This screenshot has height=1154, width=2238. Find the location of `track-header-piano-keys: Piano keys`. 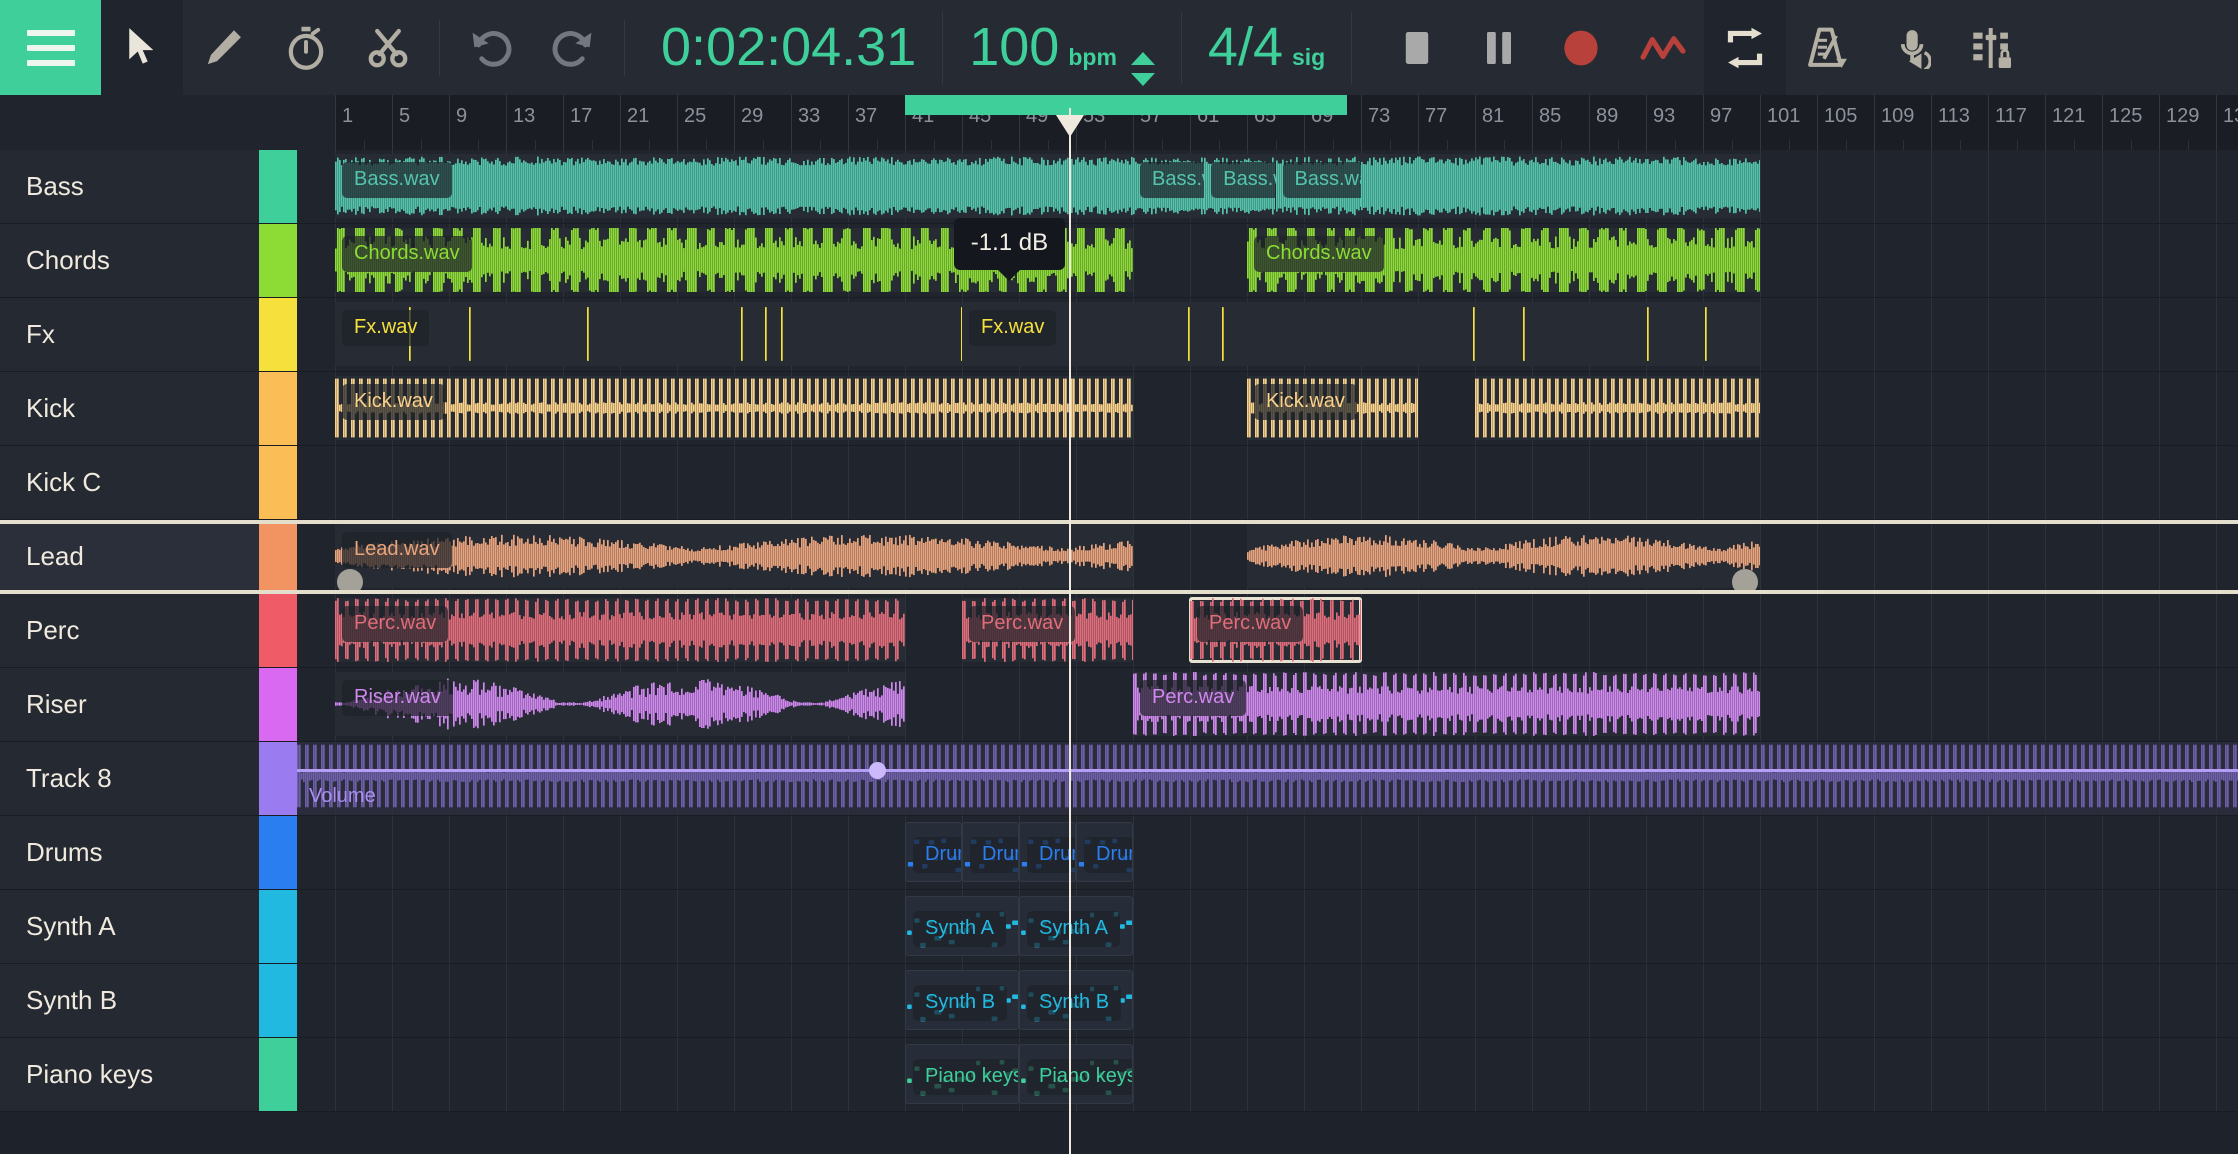

track-header-piano-keys: Piano keys is located at coordinates (148, 1075).